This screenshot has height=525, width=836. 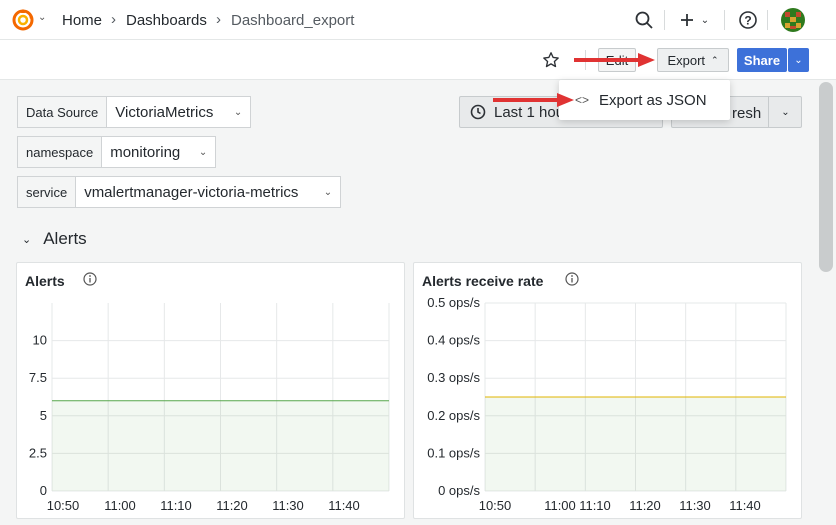 What do you see at coordinates (478, 112) in the screenshot?
I see `clock-icon` at bounding box center [478, 112].